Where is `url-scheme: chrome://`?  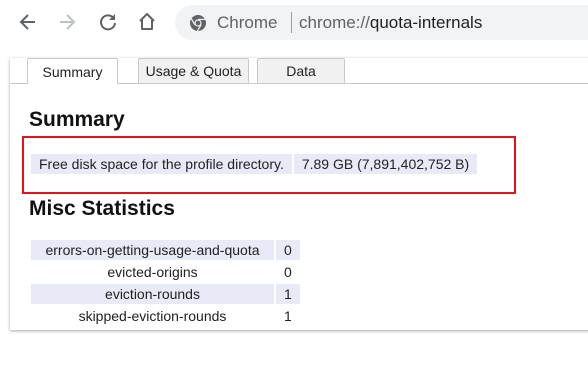
url-scheme: chrome:// is located at coordinates (334, 22).